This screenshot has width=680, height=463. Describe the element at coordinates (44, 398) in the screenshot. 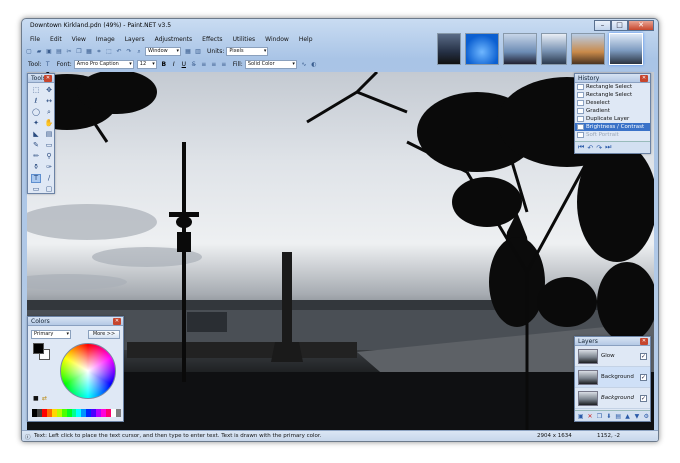

I see `swap-colors-icon: ⇄` at that location.